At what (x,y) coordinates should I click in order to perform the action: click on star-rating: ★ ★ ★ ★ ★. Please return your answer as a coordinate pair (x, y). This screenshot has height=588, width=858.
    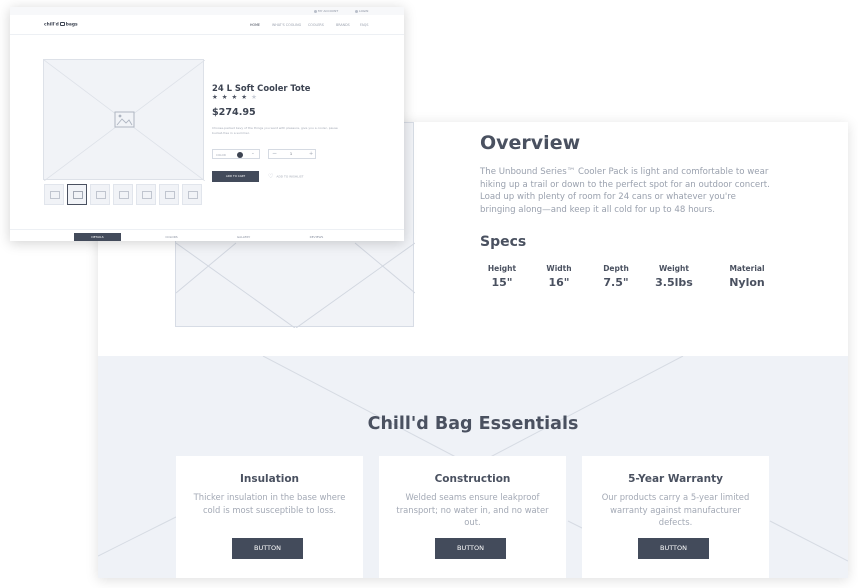
    Looking at the image, I should click on (235, 97).